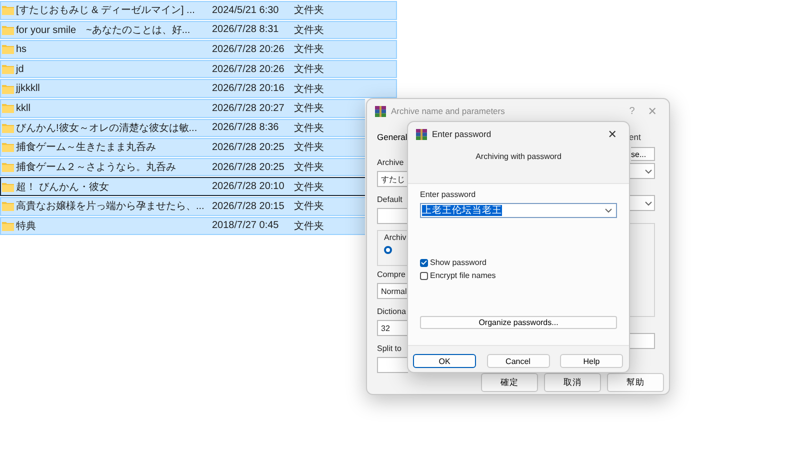 This screenshot has width=800, height=471. Describe the element at coordinates (246, 128) in the screenshot. I see `file-date: 2026/7/28 8:36` at that location.